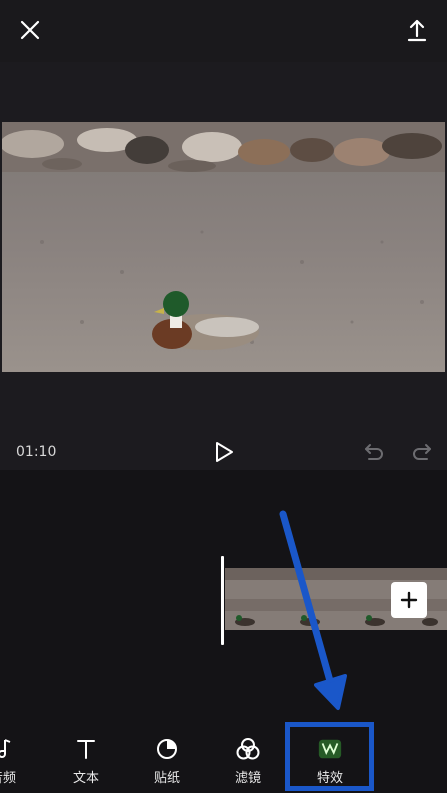 The image size is (447, 793). I want to click on toolbar-item-label: 文本, so click(85, 778).